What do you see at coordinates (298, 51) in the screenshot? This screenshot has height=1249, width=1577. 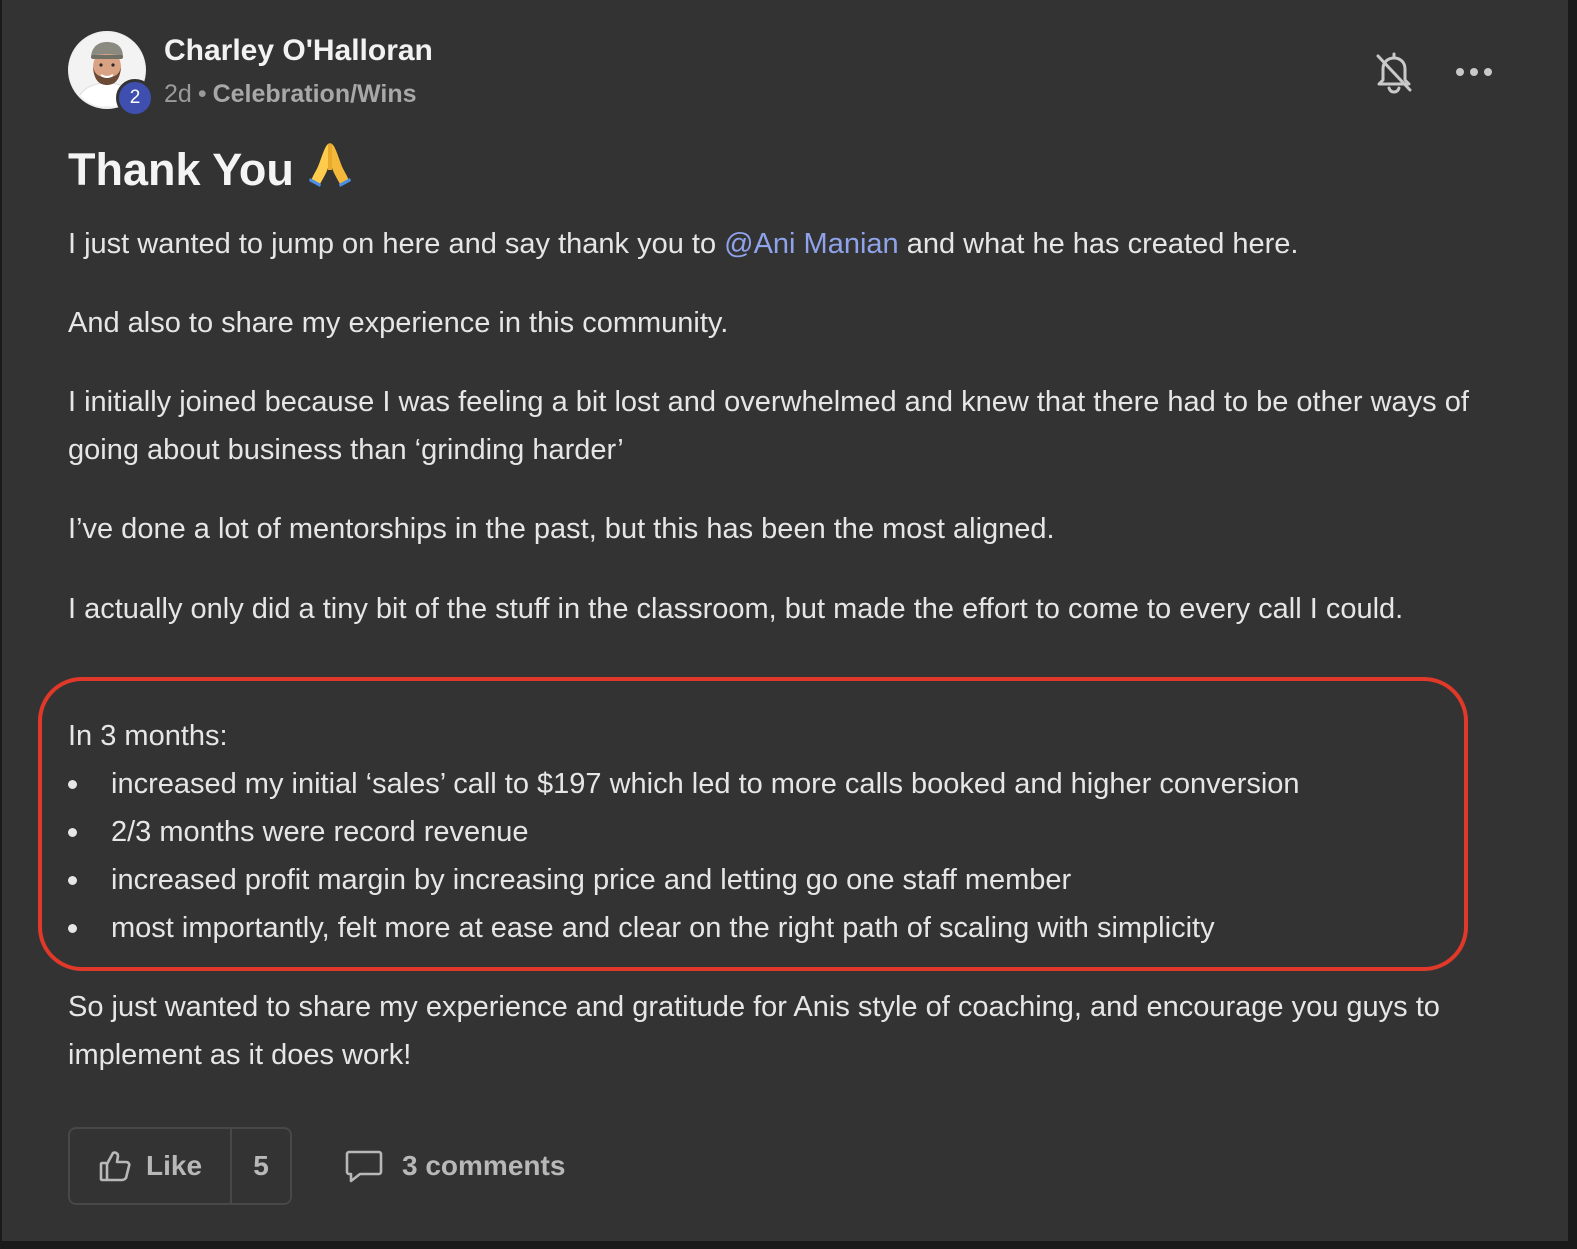 I see `author-name: Charley O'Halloran` at bounding box center [298, 51].